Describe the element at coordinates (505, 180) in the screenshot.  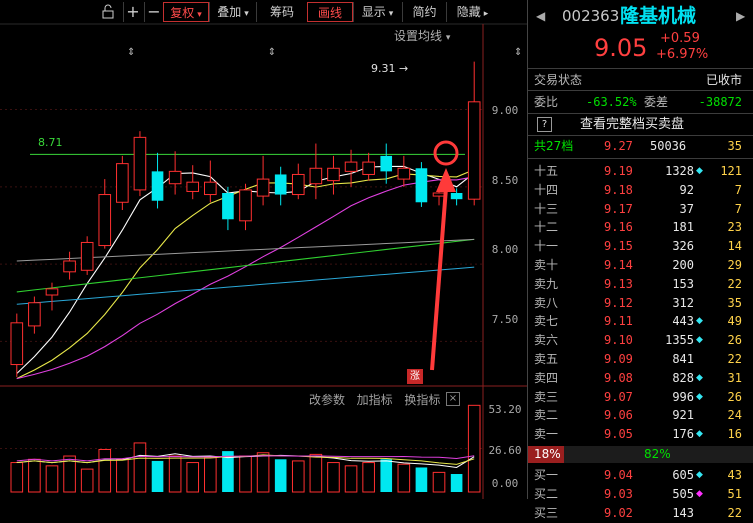
I see `y-tick-850: 8.50` at that location.